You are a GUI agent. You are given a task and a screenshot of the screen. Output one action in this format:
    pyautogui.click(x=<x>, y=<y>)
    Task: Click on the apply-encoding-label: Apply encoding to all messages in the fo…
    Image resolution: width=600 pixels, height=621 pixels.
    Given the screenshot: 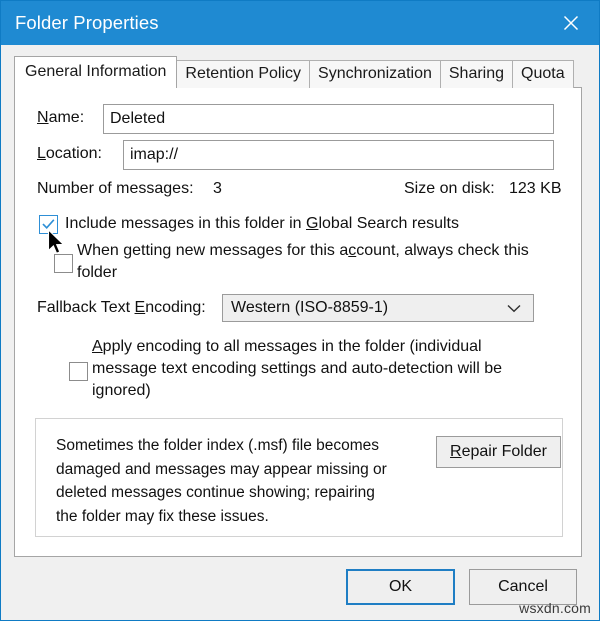 What is the action you would take?
    pyautogui.click(x=297, y=369)
    